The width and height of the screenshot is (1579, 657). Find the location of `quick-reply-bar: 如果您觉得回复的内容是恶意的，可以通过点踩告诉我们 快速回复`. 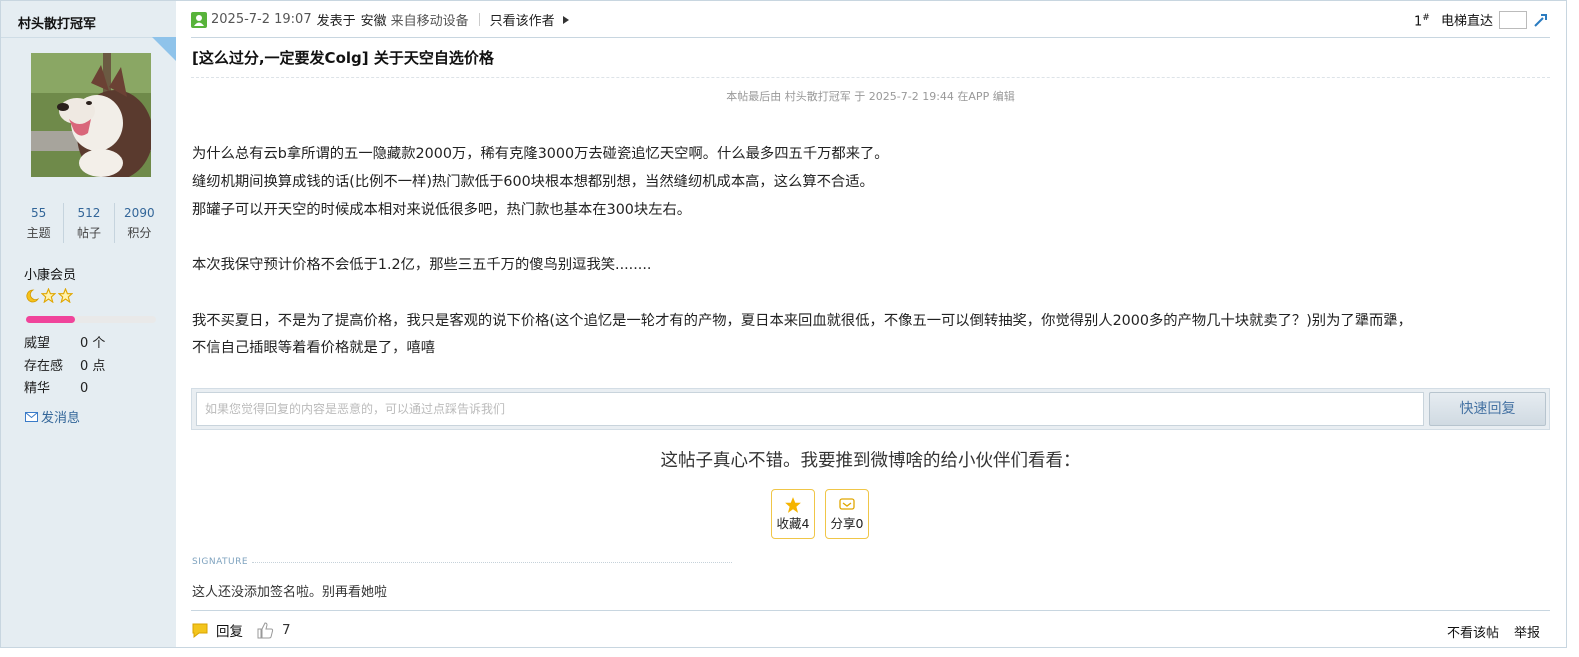

quick-reply-bar: 如果您觉得回复的内容是恶意的，可以通过点踩告诉我们 快速回复 is located at coordinates (870, 409).